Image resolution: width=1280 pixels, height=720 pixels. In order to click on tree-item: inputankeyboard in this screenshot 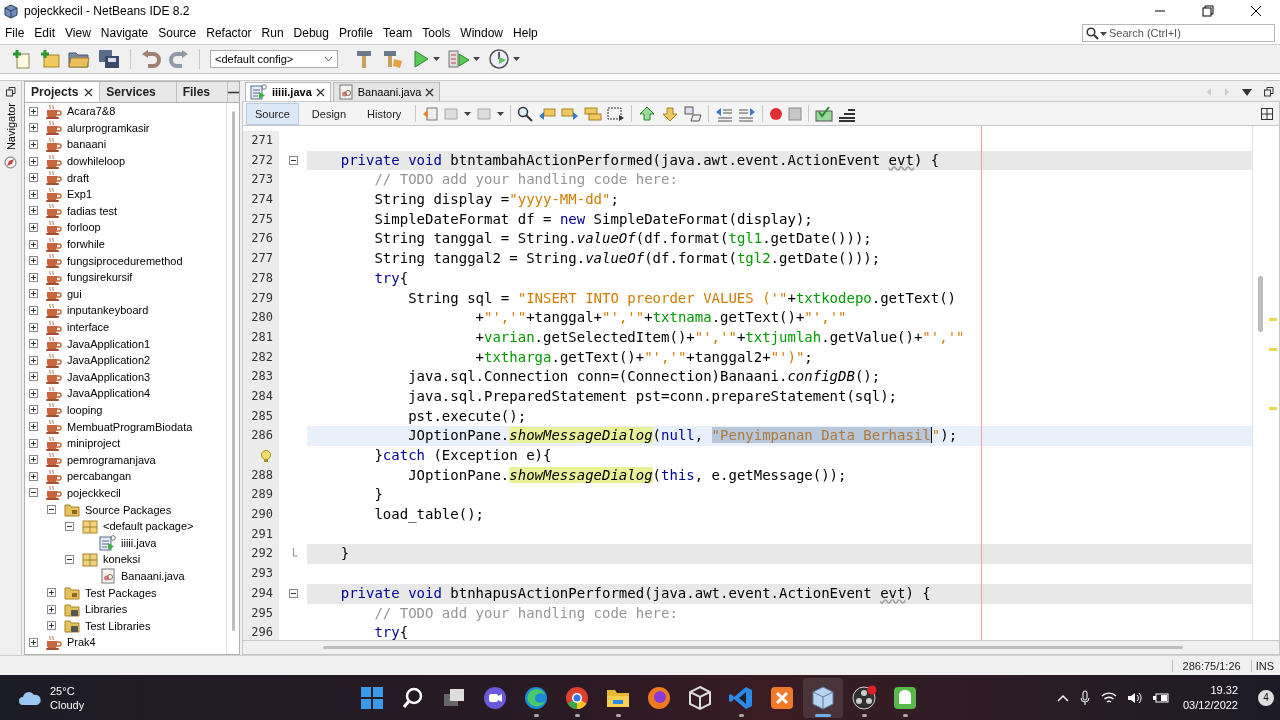, I will do `click(108, 310)`.